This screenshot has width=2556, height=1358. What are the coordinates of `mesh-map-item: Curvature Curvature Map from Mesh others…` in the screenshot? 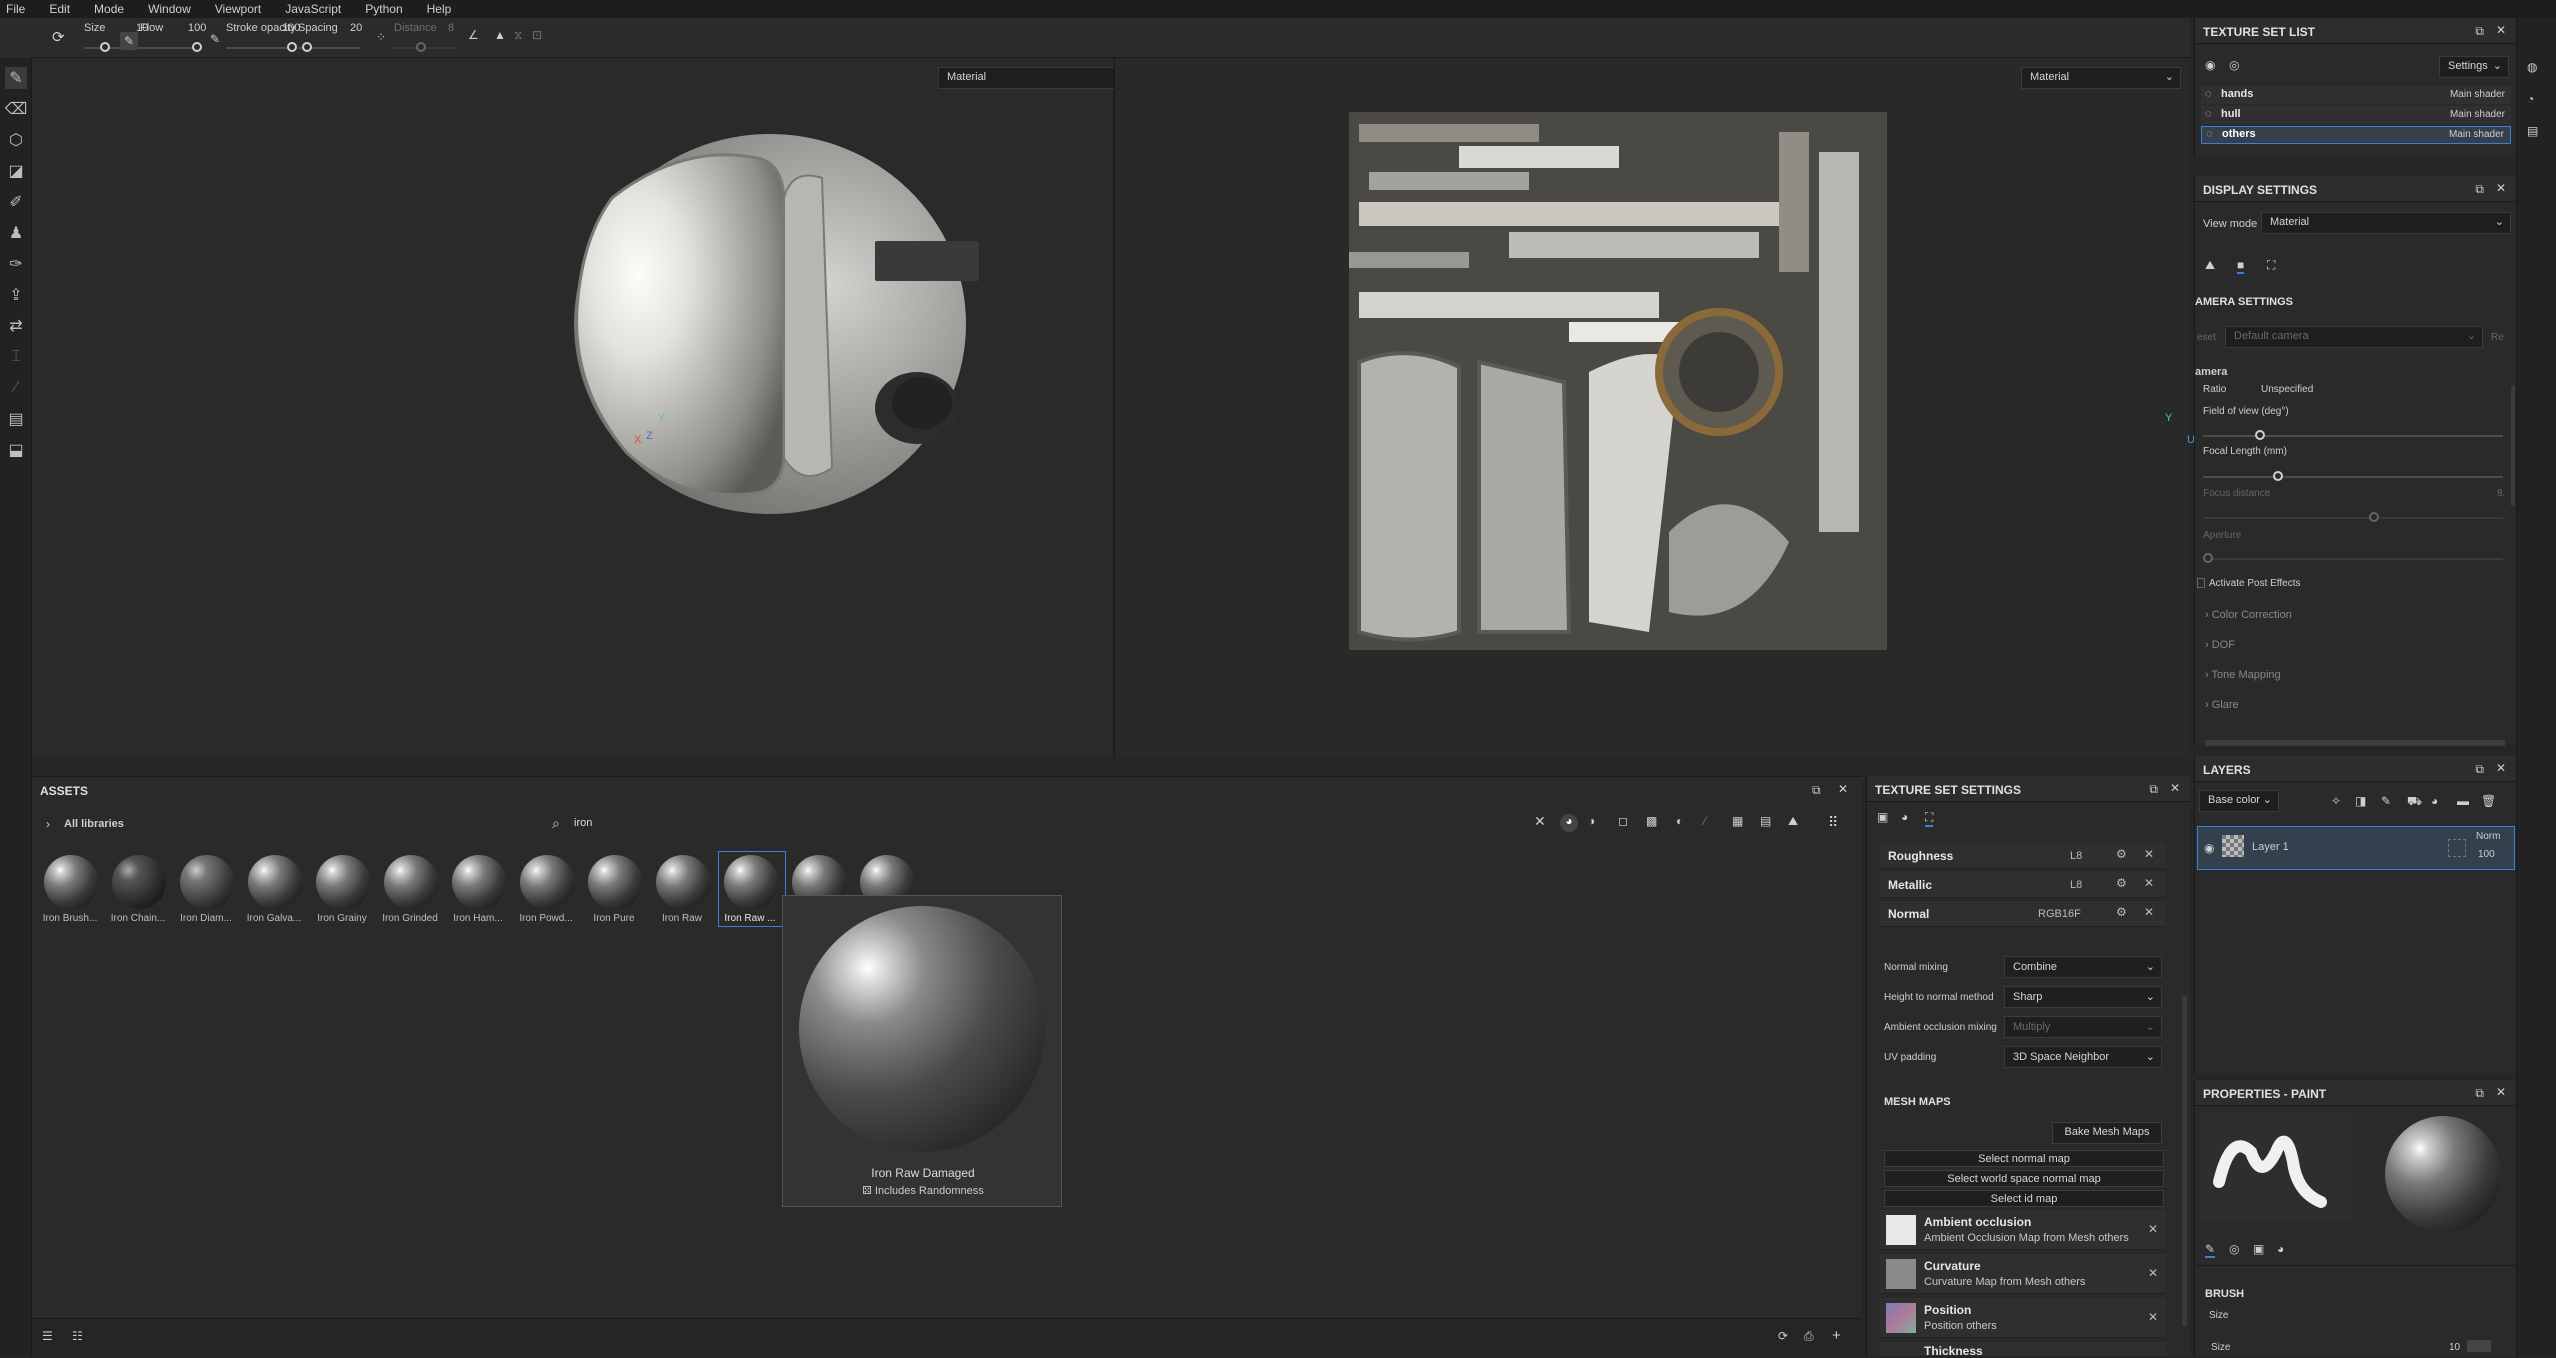 It's located at (2023, 1274).